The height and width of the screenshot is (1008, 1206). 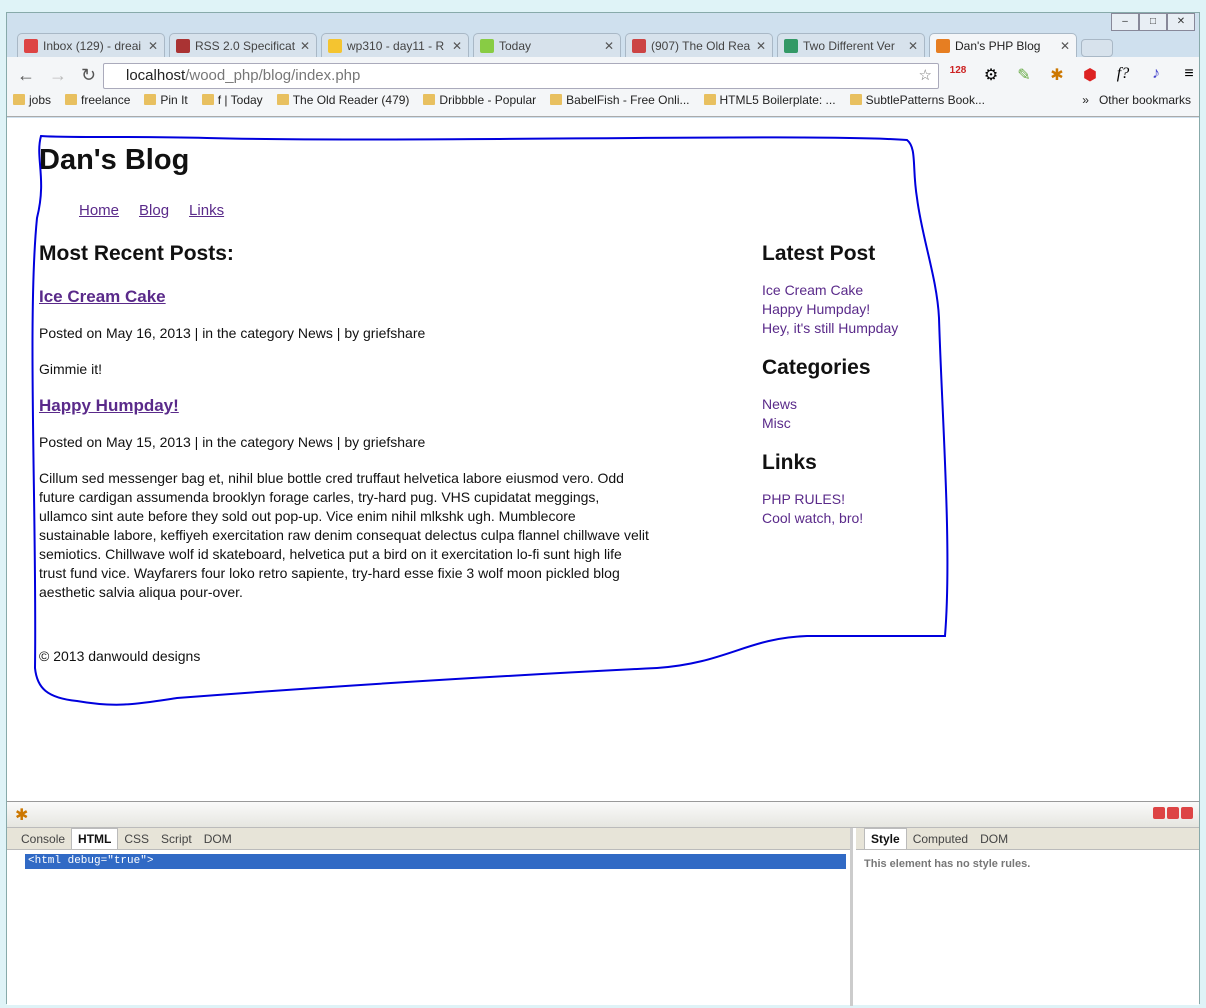 What do you see at coordinates (521, 76) in the screenshot?
I see `address-bar: localhost/wood_php/blog/index.php ☆` at bounding box center [521, 76].